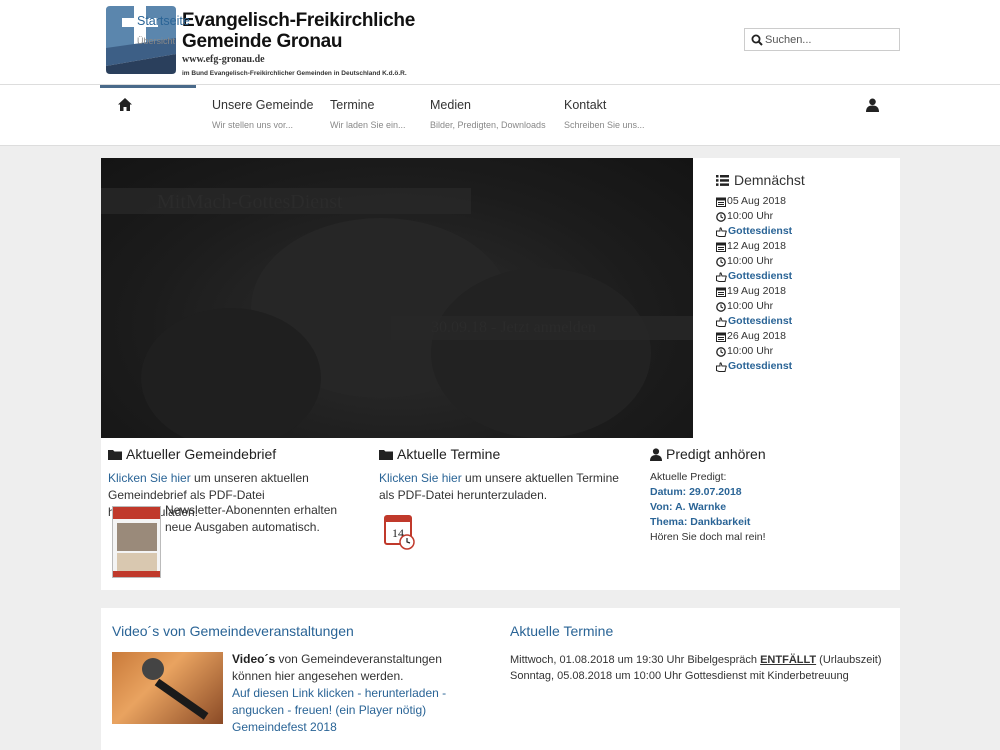  I want to click on event-date-label: 19 Aug 2018, so click(756, 291).